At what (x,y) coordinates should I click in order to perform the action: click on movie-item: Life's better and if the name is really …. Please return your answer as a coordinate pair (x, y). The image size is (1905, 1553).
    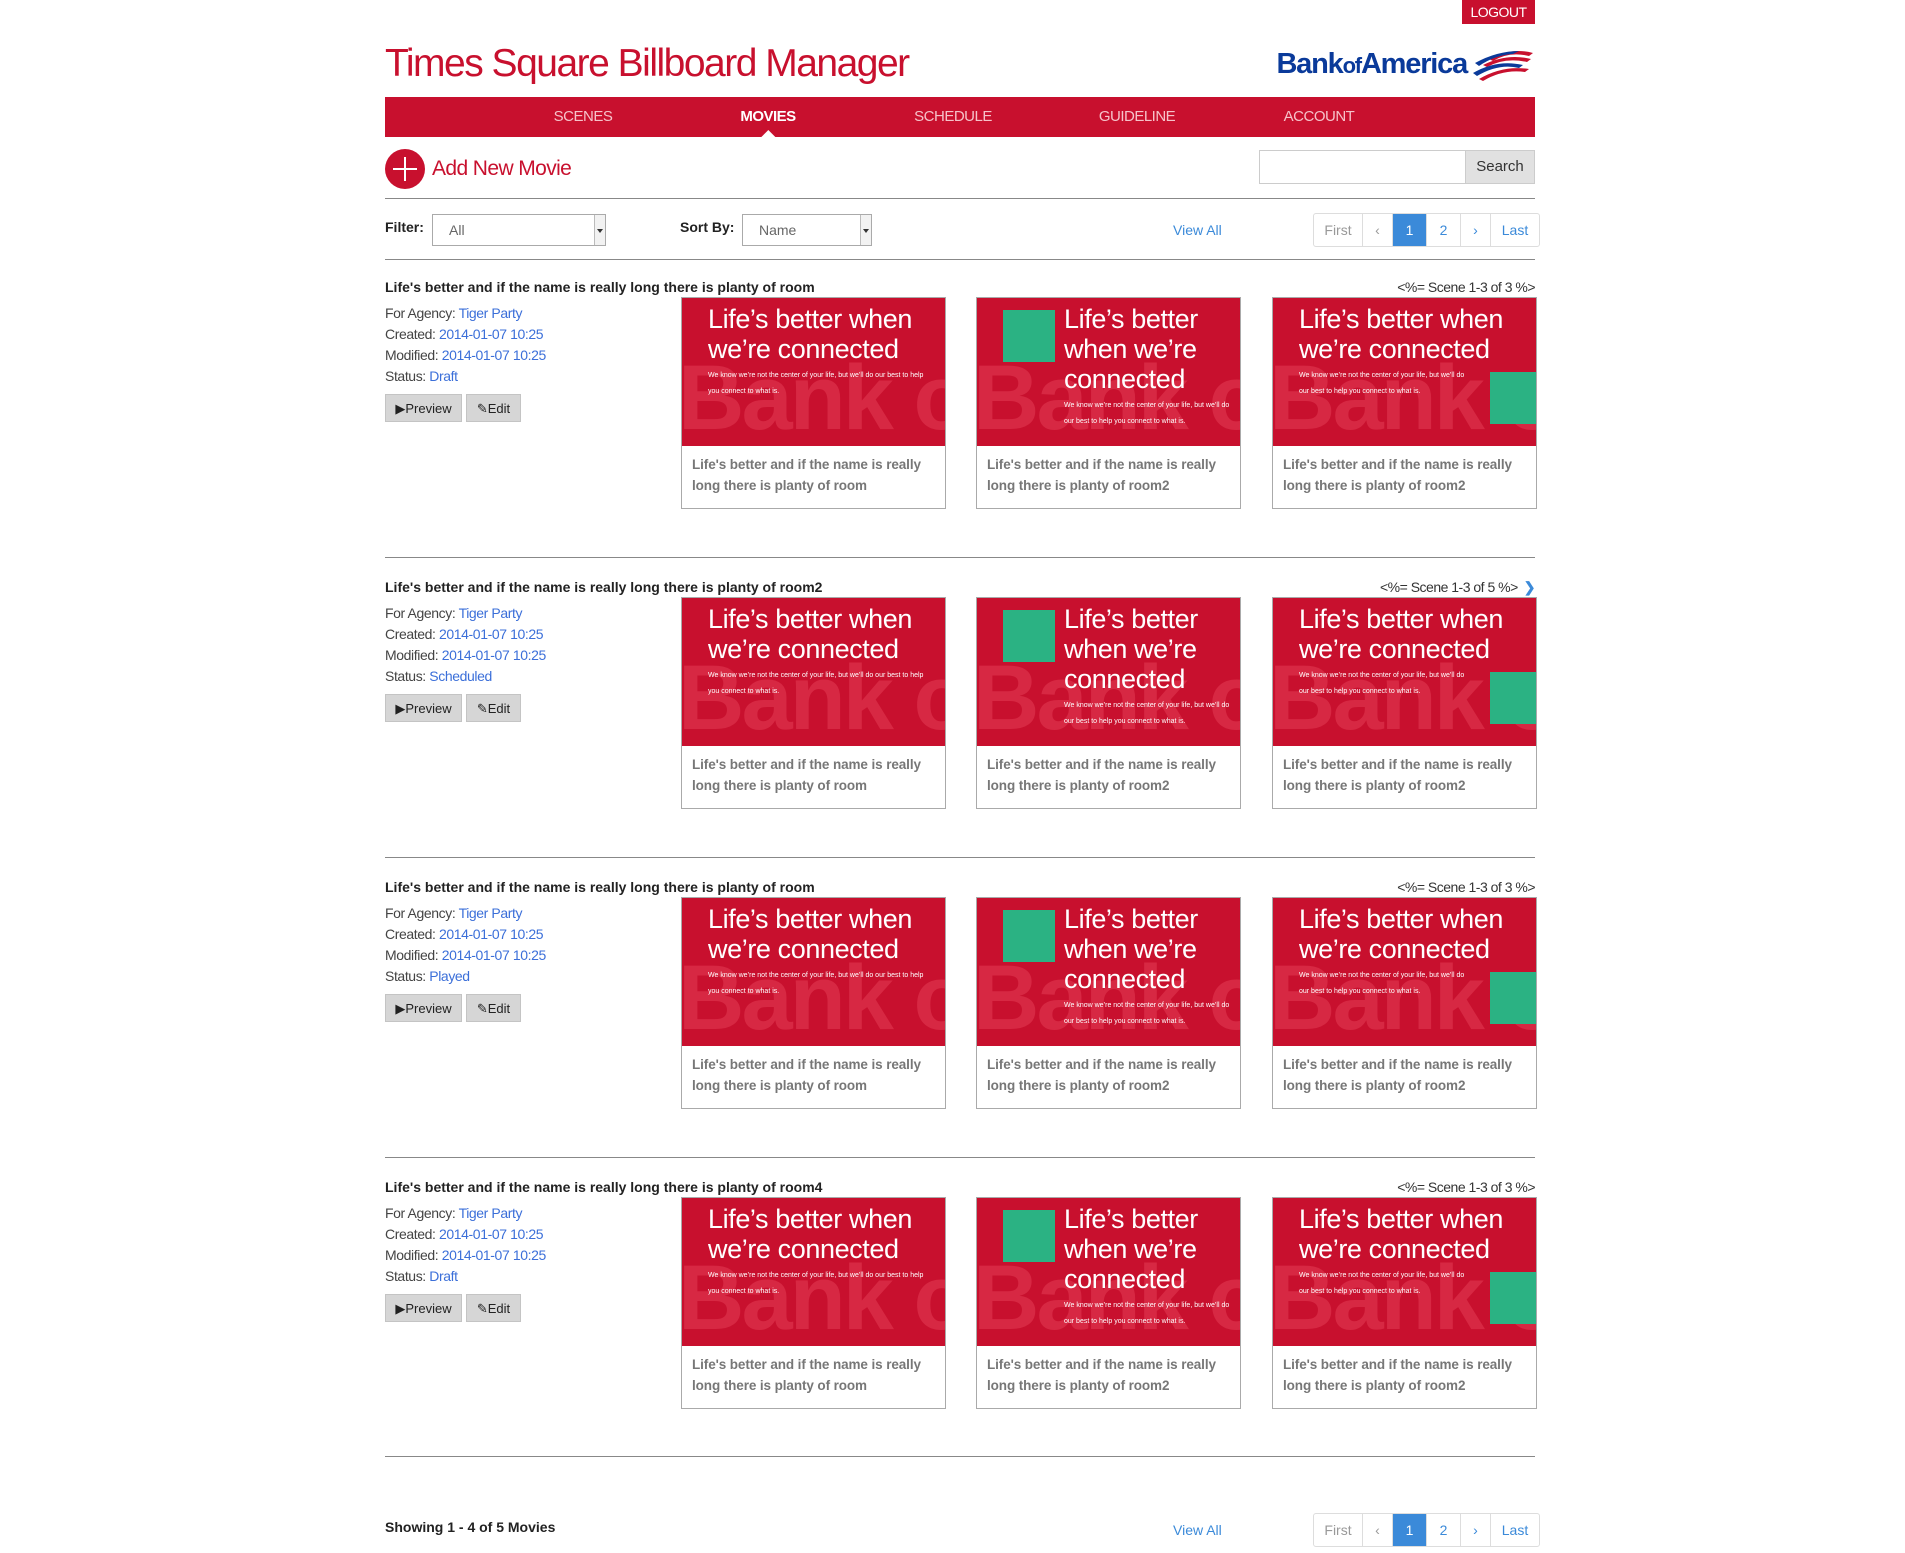
    Looking at the image, I should click on (961, 1327).